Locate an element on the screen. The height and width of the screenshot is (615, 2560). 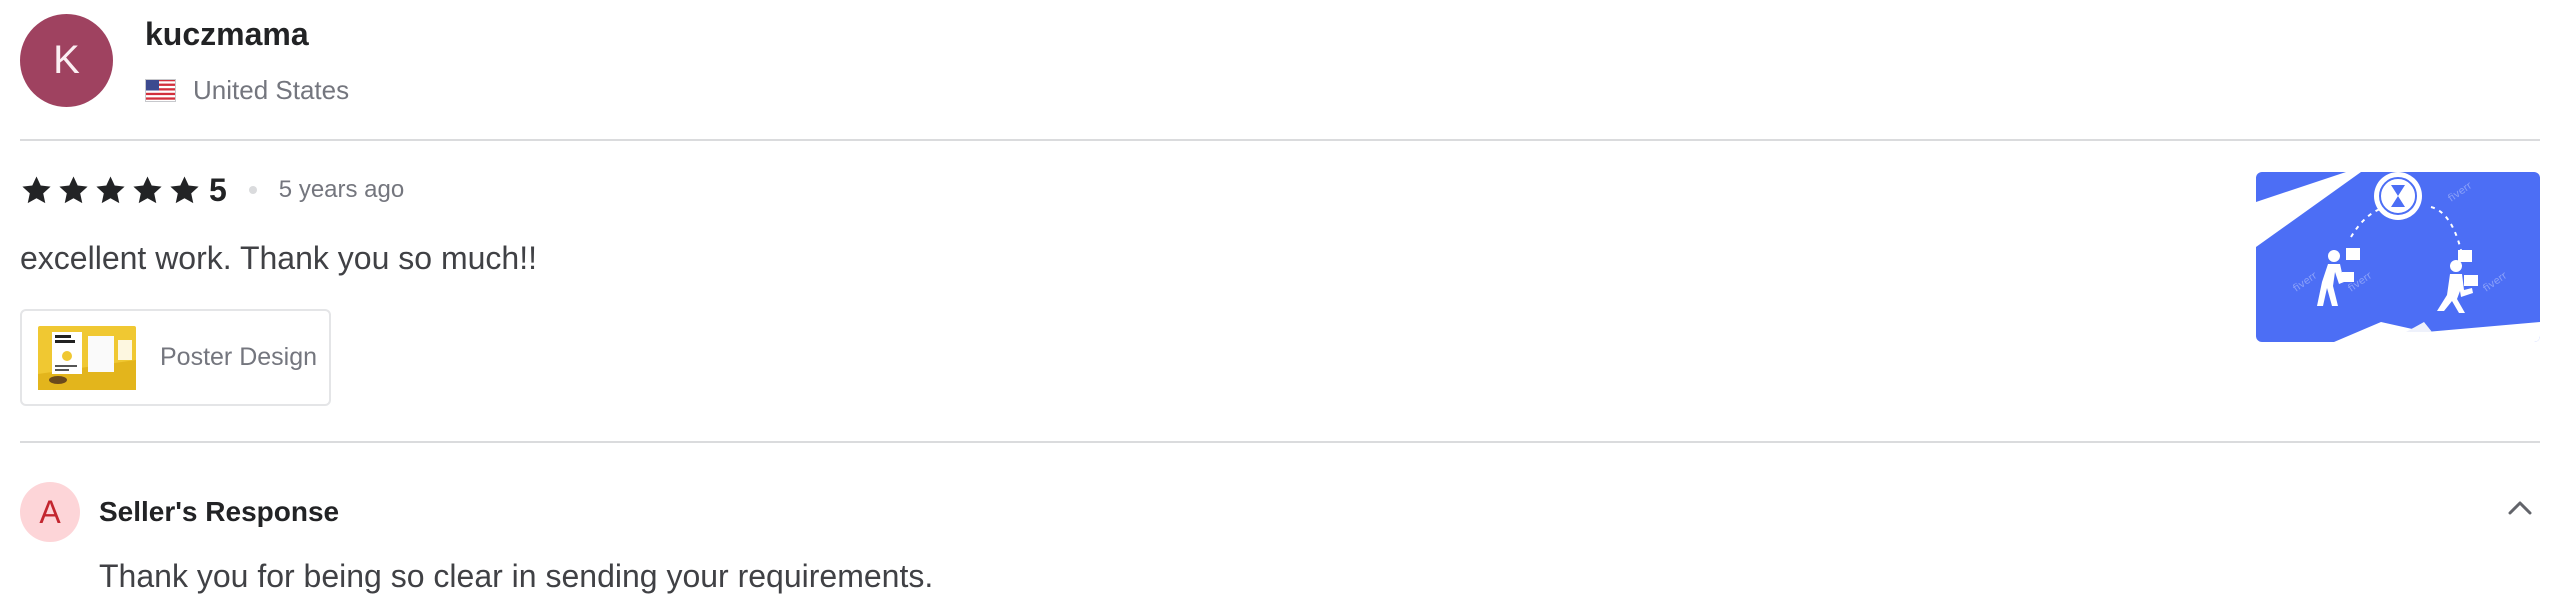
gig-card: Poster Design is located at coordinates (175, 357).